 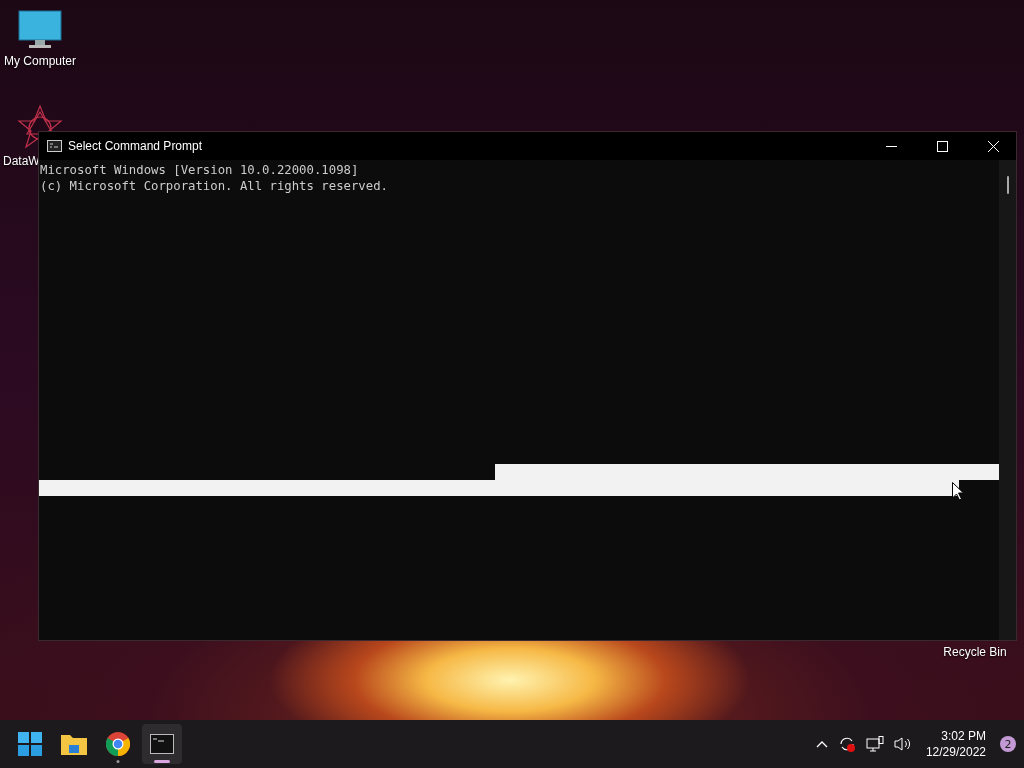 I want to click on notification-badge: 2, so click(x=1008, y=744).